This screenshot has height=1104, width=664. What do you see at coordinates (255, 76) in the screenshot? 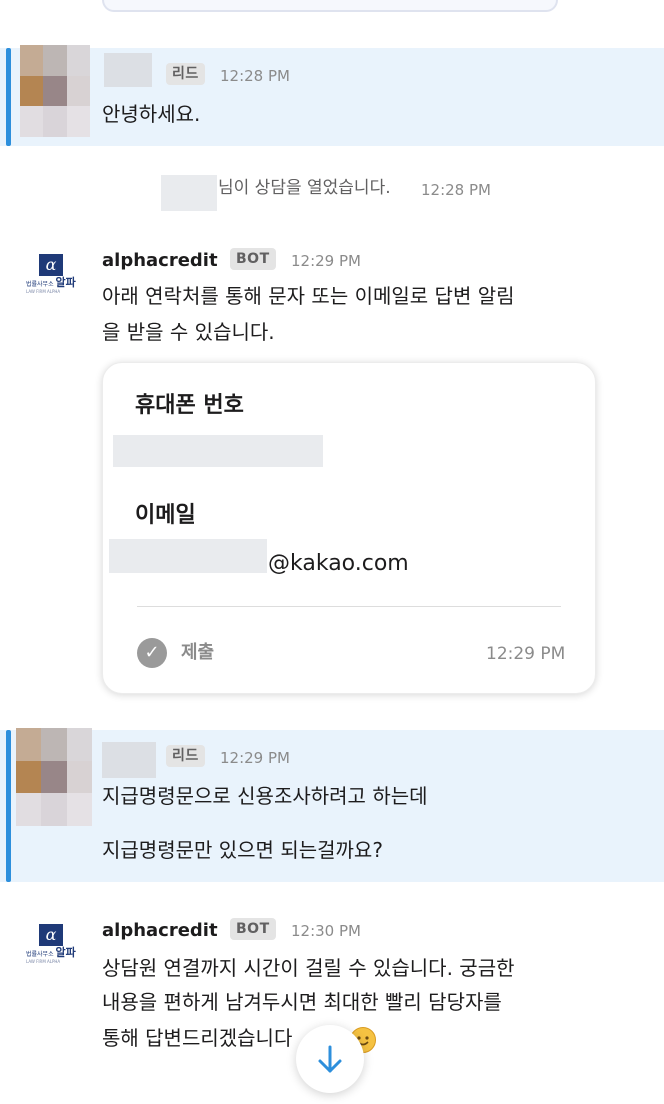
I see `message-timestamp: 12:28 PM` at bounding box center [255, 76].